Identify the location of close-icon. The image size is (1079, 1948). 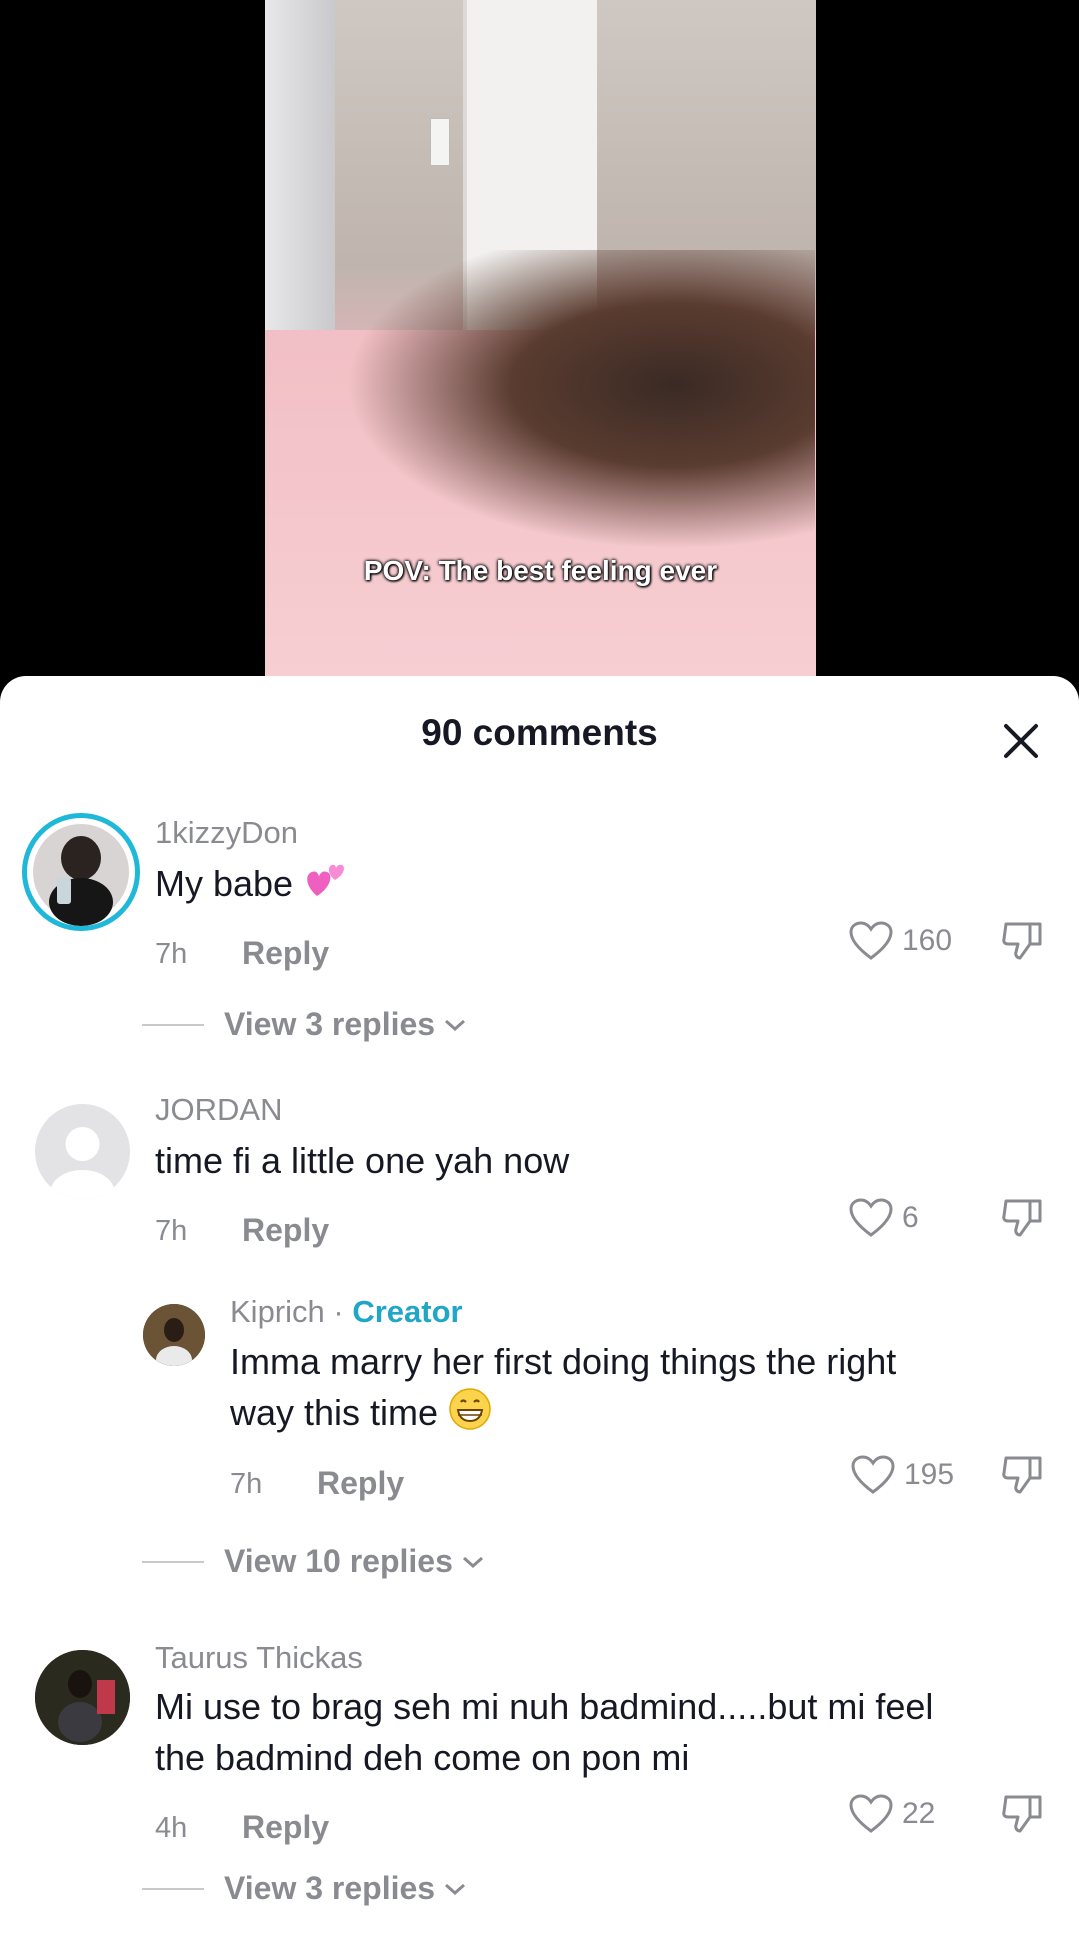
(1021, 741).